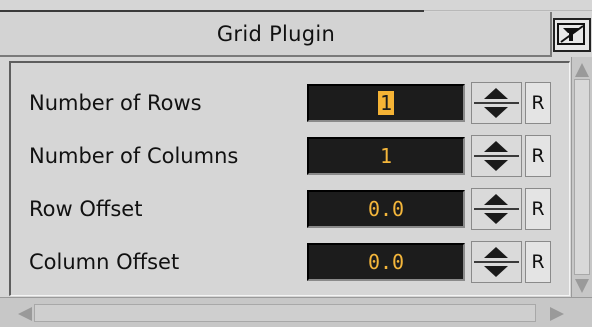 Image resolution: width=592 pixels, height=327 pixels. What do you see at coordinates (386, 156) in the screenshot?
I see `number-of-columns-input: 1` at bounding box center [386, 156].